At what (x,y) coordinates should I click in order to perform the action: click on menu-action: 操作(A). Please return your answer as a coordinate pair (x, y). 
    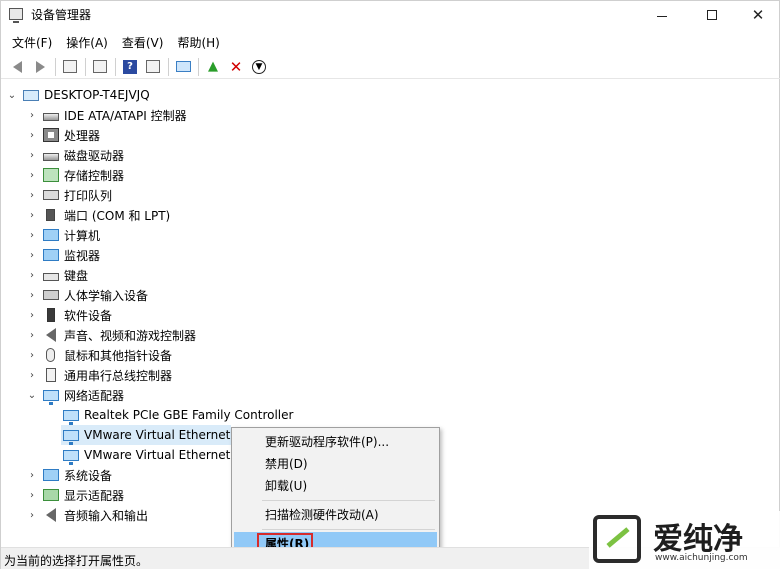
    Looking at the image, I should click on (87, 42).